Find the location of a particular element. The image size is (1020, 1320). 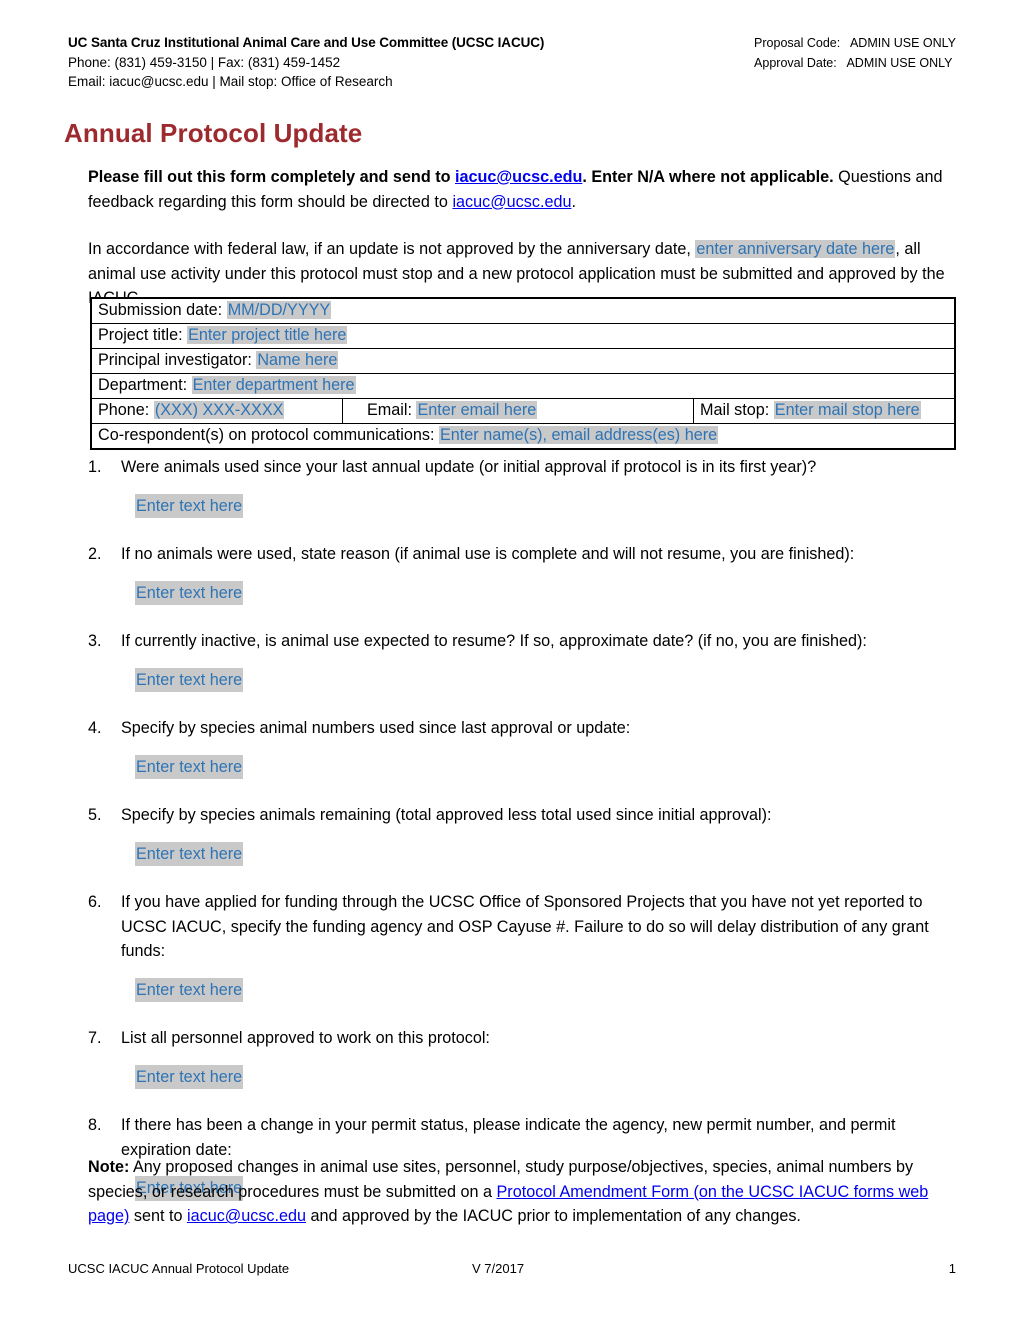

anniversary-date-field: enter anniversary date here is located at coordinates (795, 249).